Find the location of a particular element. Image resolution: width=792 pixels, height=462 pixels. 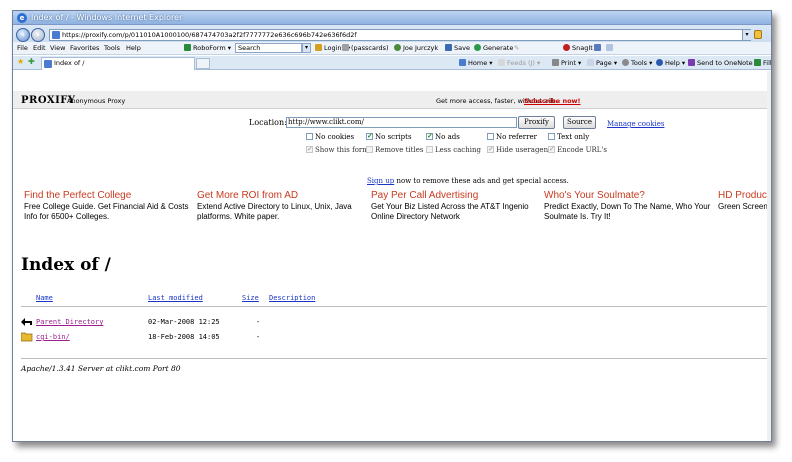

feeds-button: Feeds (J) ▾ is located at coordinates (519, 63).